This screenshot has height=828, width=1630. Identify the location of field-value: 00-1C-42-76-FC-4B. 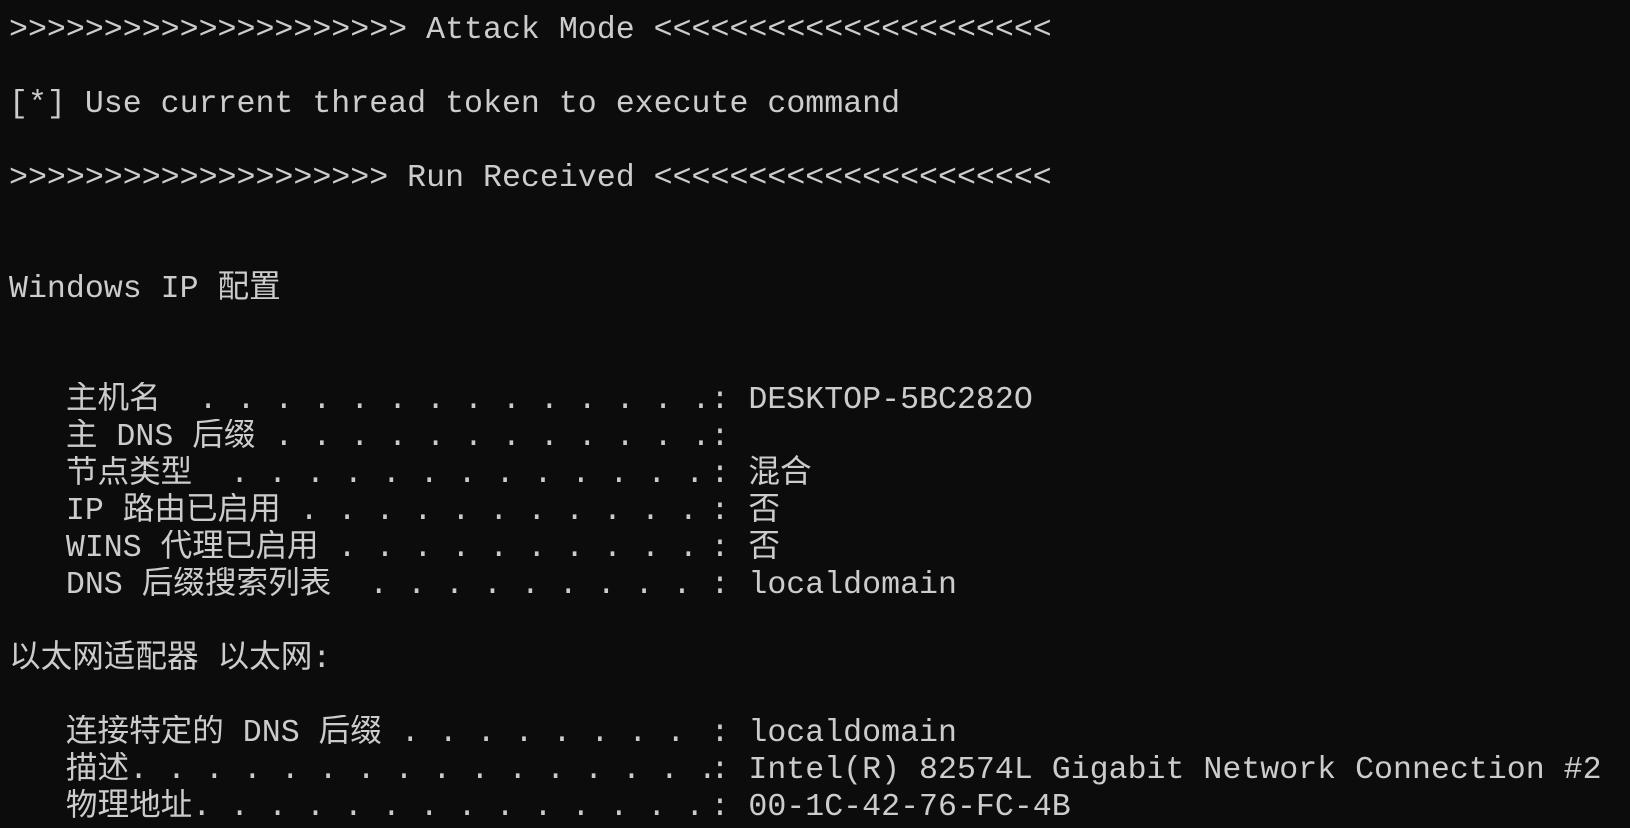
(909, 807).